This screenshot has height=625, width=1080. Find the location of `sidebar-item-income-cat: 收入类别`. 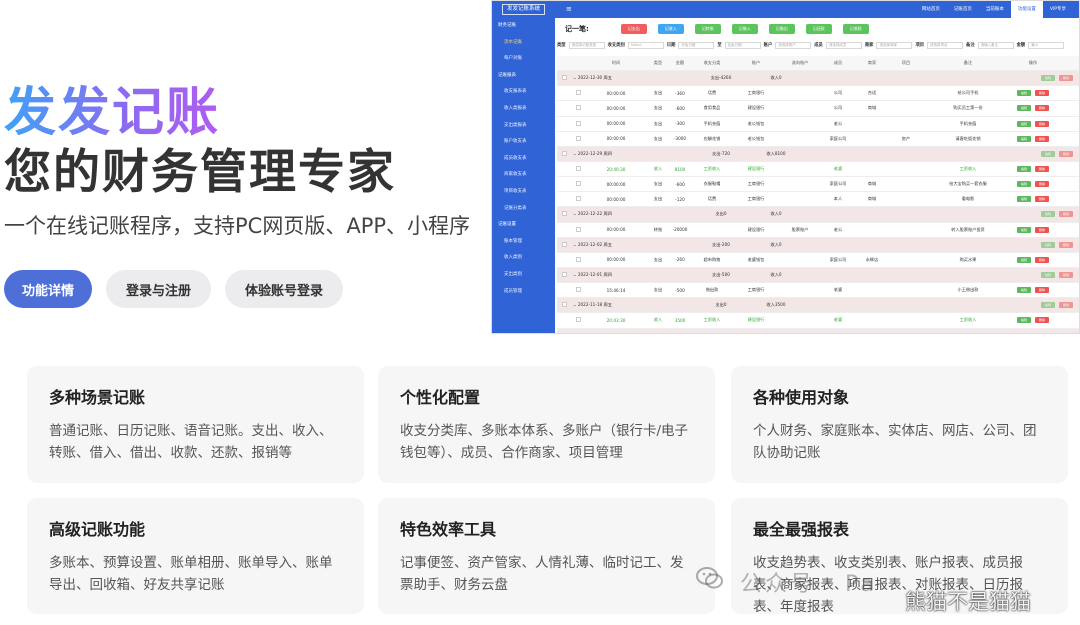

sidebar-item-income-cat: 收入类别 is located at coordinates (523, 258).